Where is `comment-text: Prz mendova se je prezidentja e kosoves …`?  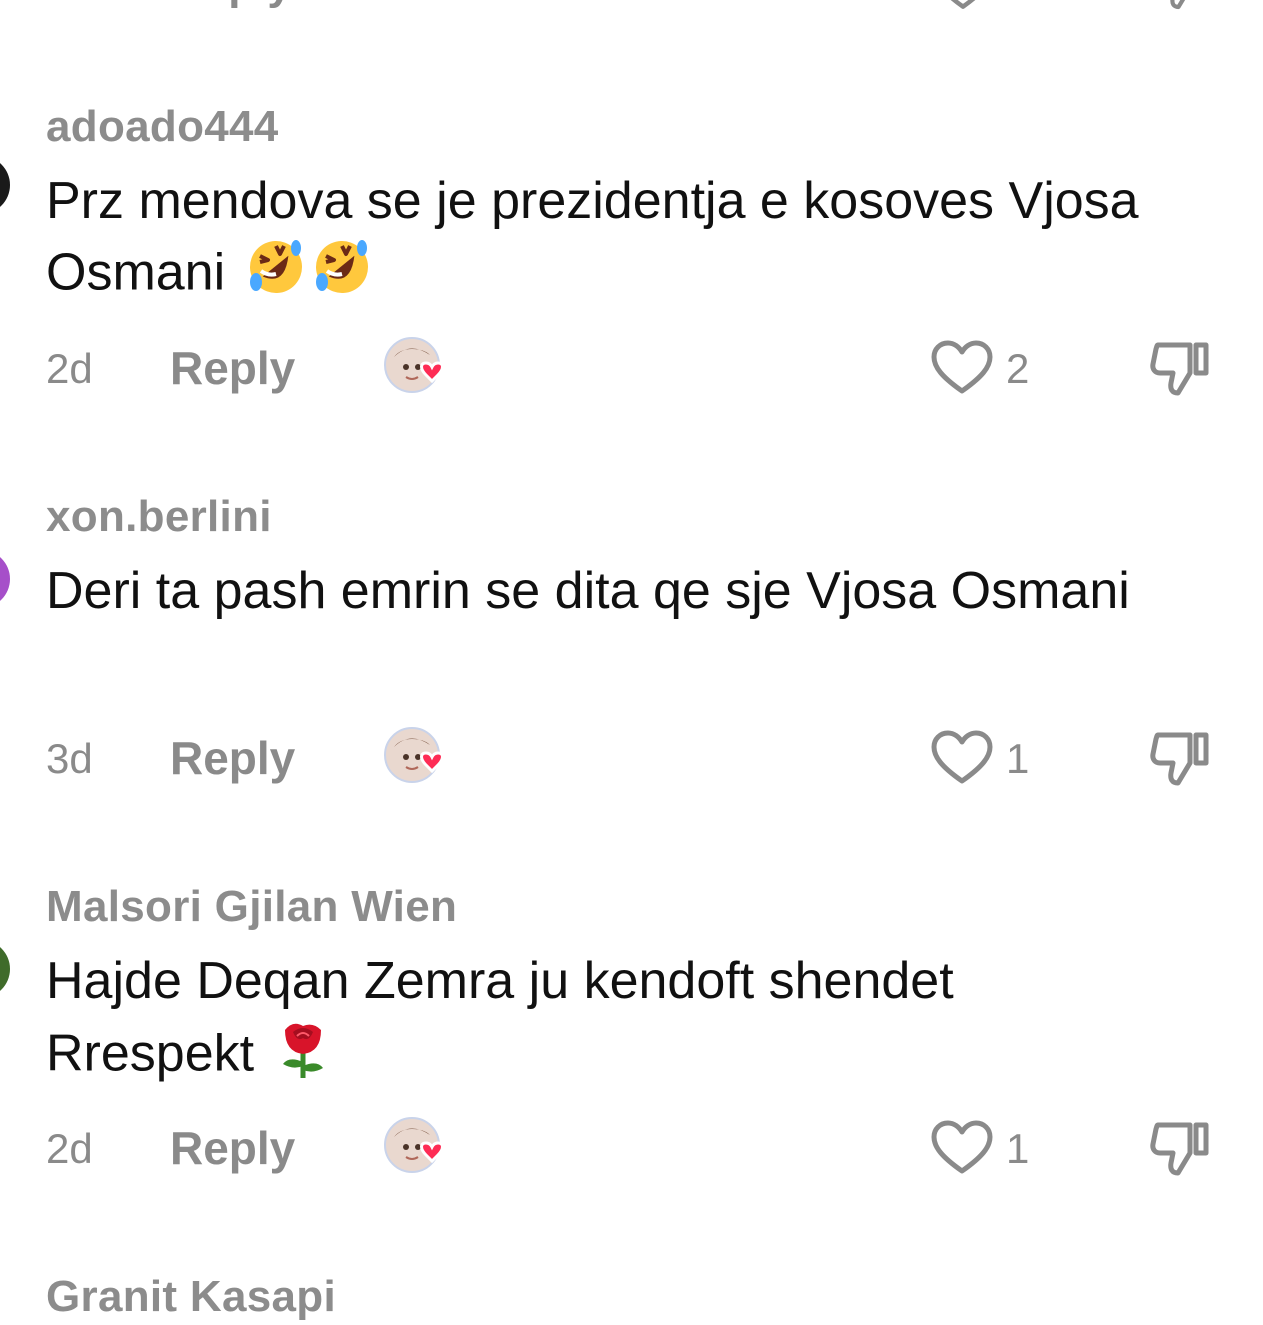
comment-text: Prz mendova se je prezidentja e kosoves … is located at coordinates (606, 241).